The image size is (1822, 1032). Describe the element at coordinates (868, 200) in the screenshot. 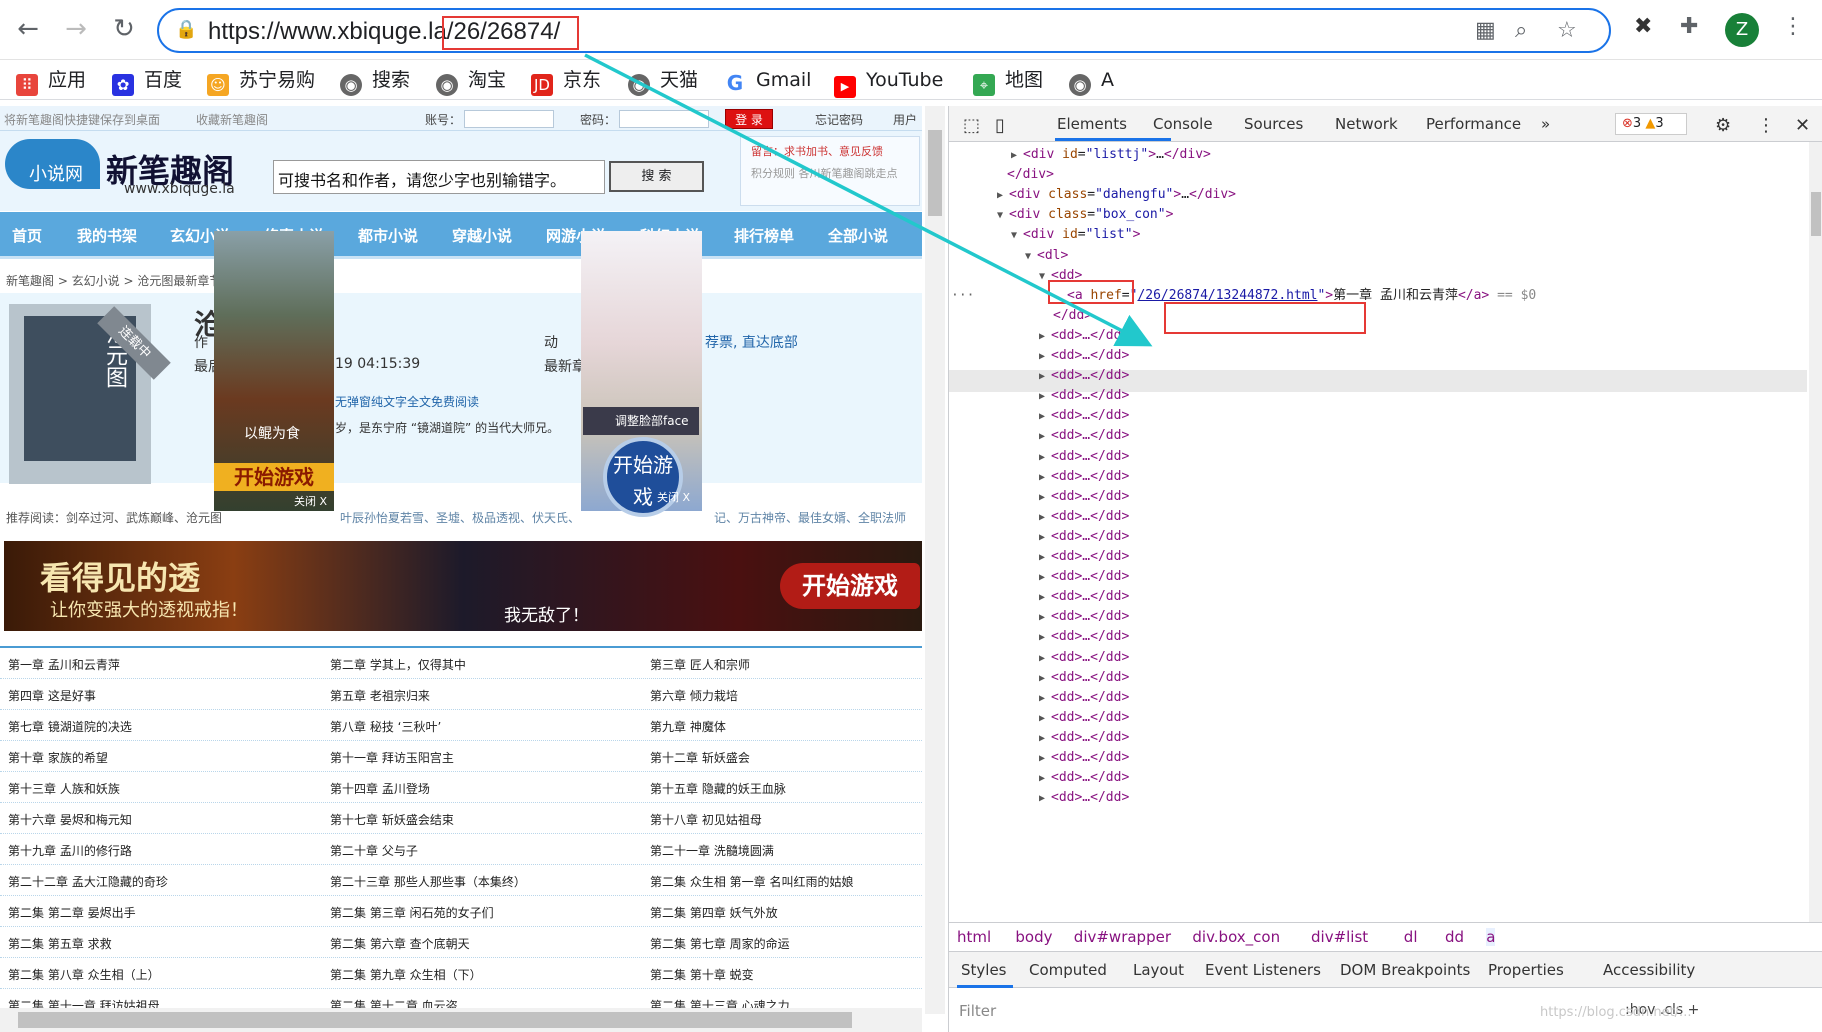

I see `annotation-arrow` at that location.